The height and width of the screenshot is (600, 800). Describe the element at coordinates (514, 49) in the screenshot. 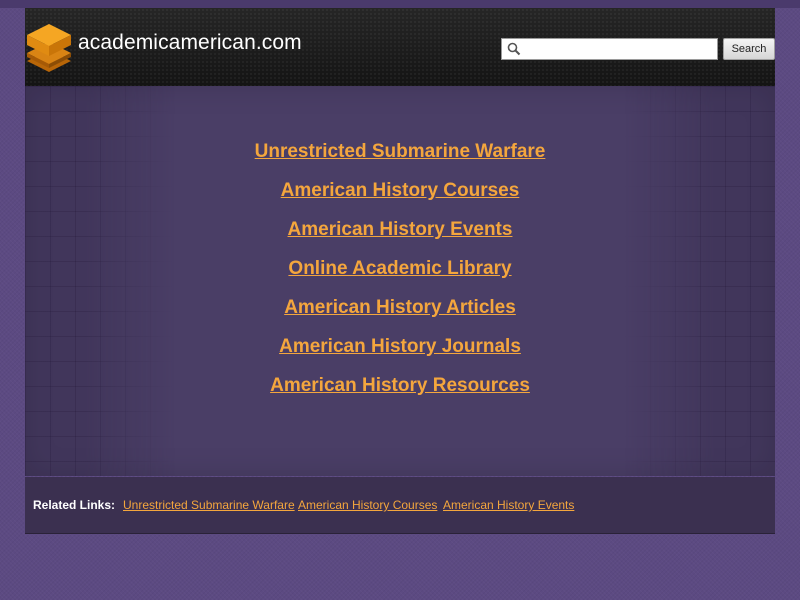

I see `search-icon` at that location.